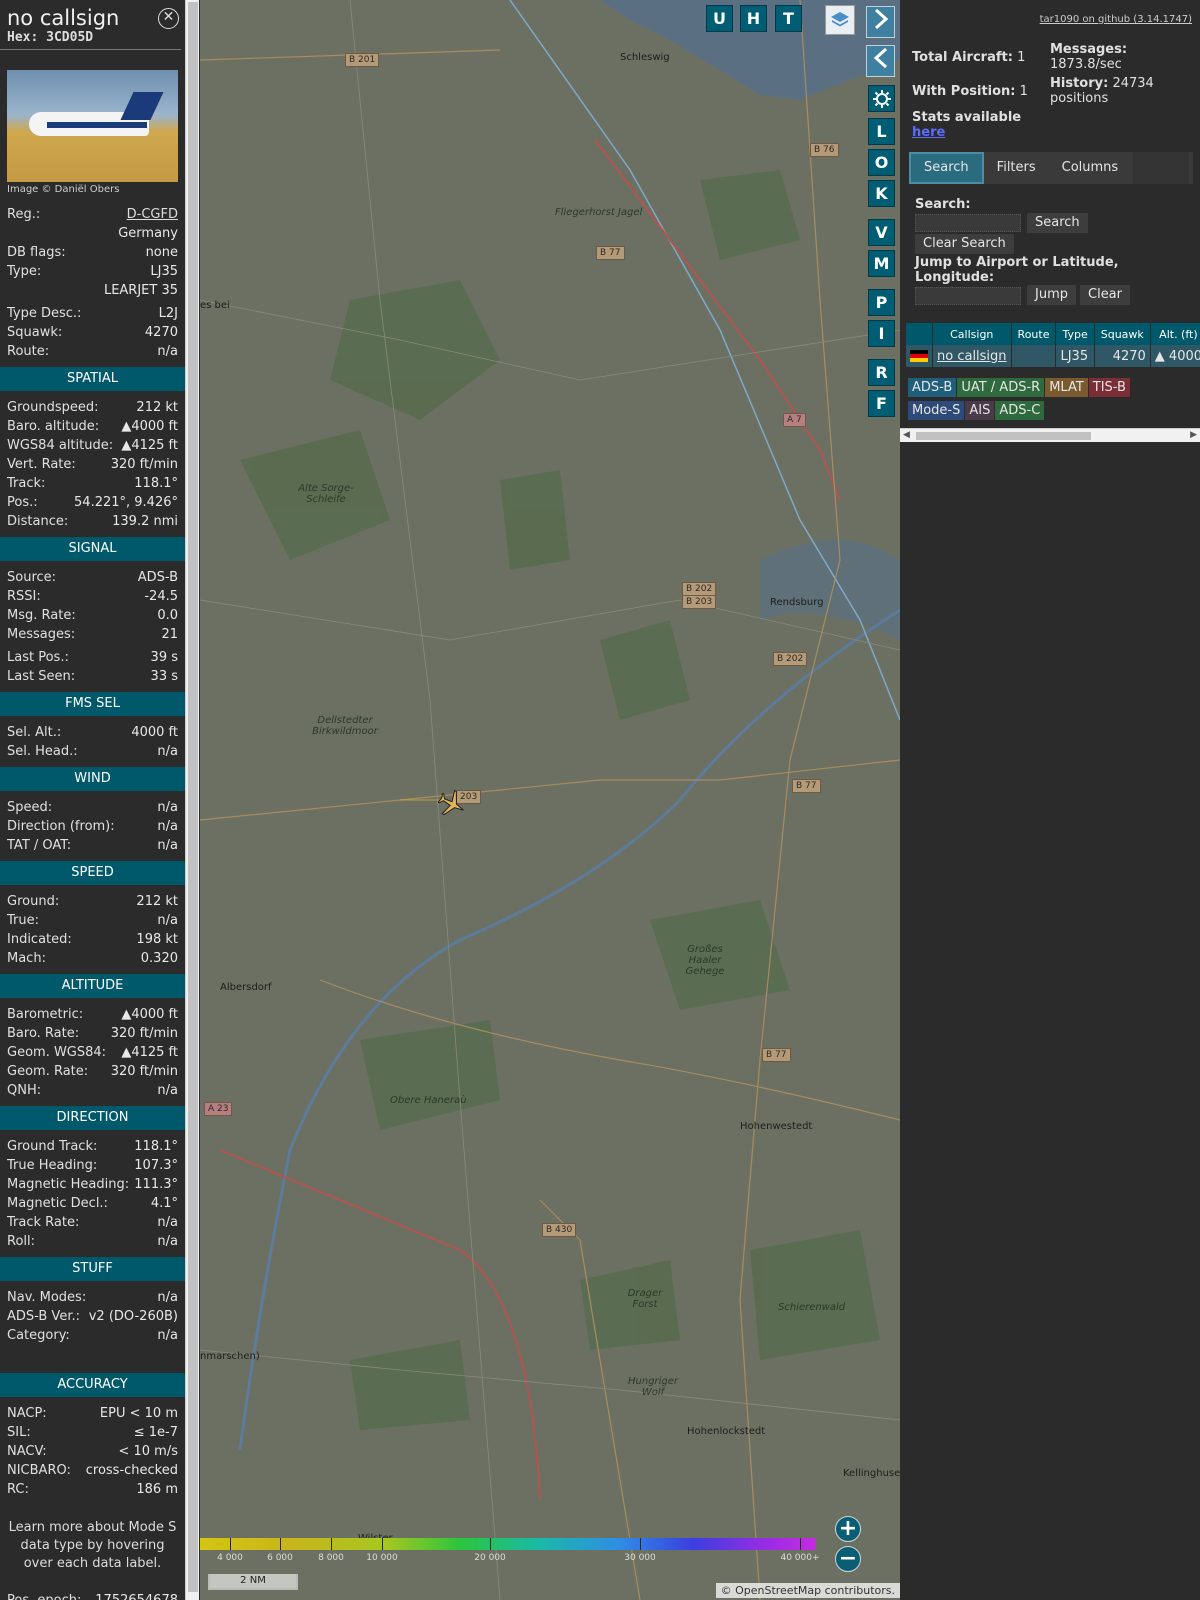 The height and width of the screenshot is (1600, 1200). I want to click on col-squawk: Squawk, so click(1122, 334).